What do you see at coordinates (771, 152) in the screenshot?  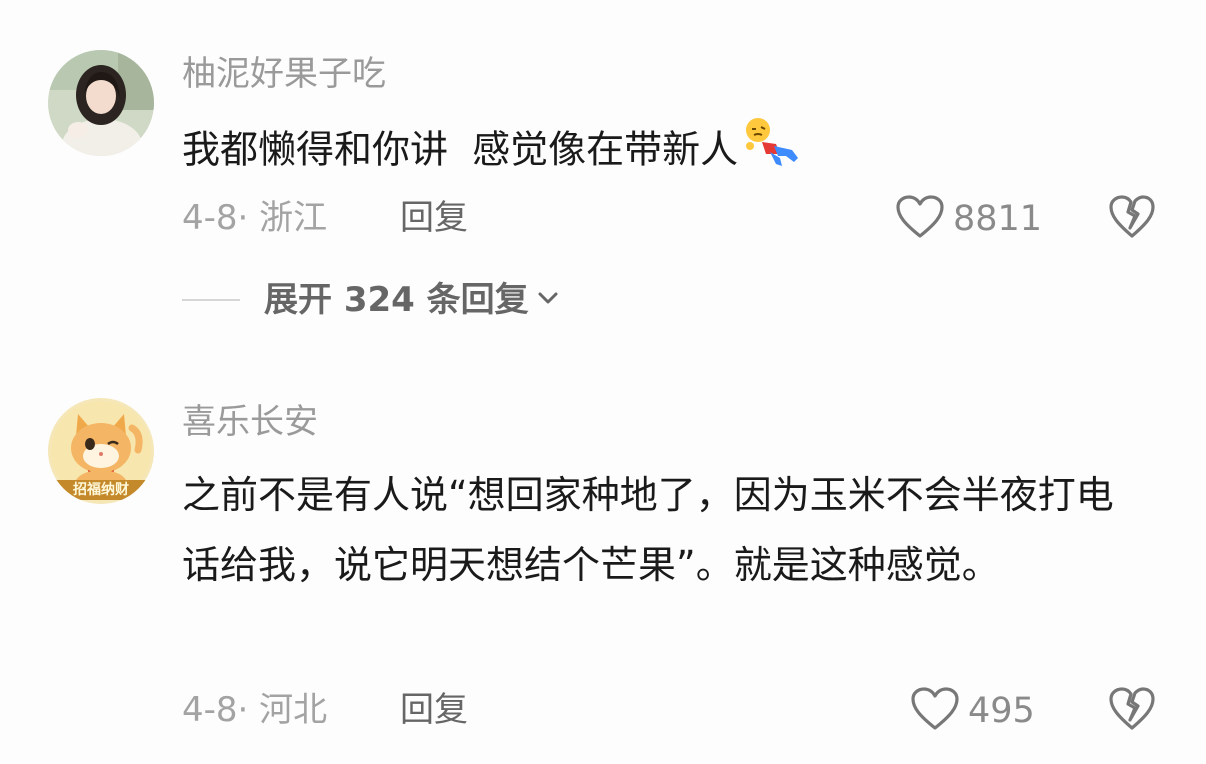 I see `lying-down-emoji-icon` at bounding box center [771, 152].